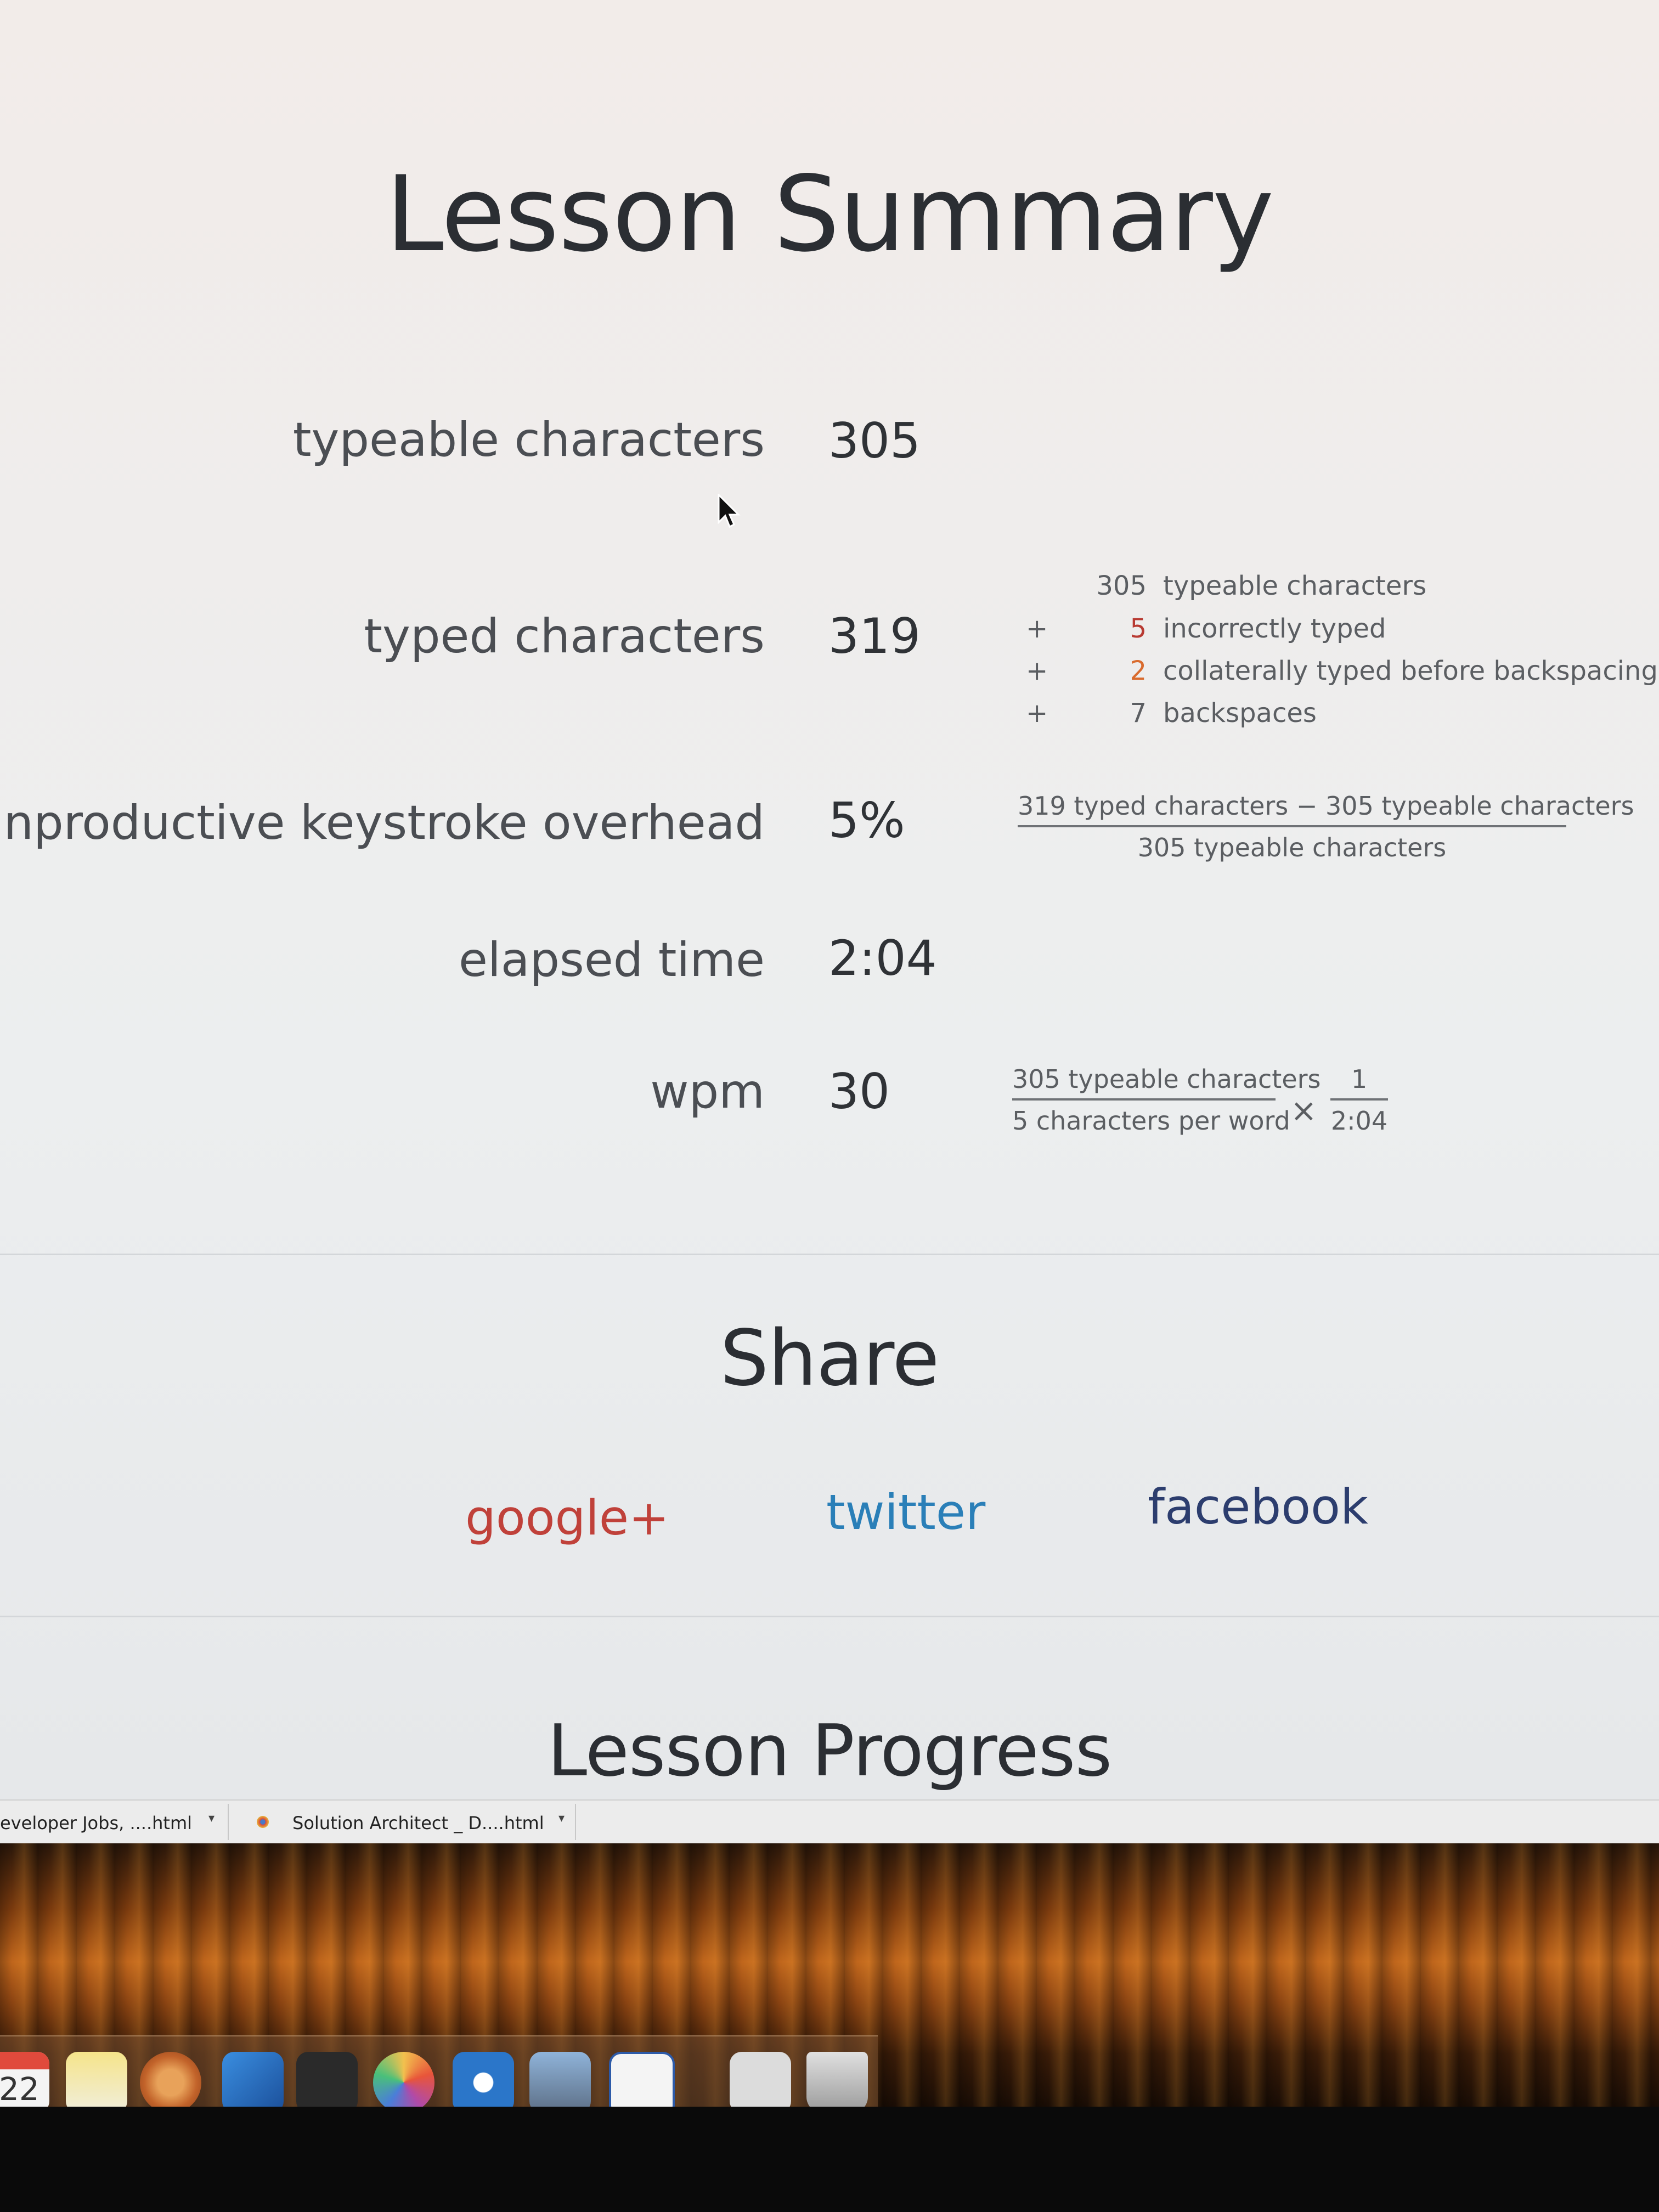  What do you see at coordinates (761, 2083) in the screenshot?
I see `document-icon` at bounding box center [761, 2083].